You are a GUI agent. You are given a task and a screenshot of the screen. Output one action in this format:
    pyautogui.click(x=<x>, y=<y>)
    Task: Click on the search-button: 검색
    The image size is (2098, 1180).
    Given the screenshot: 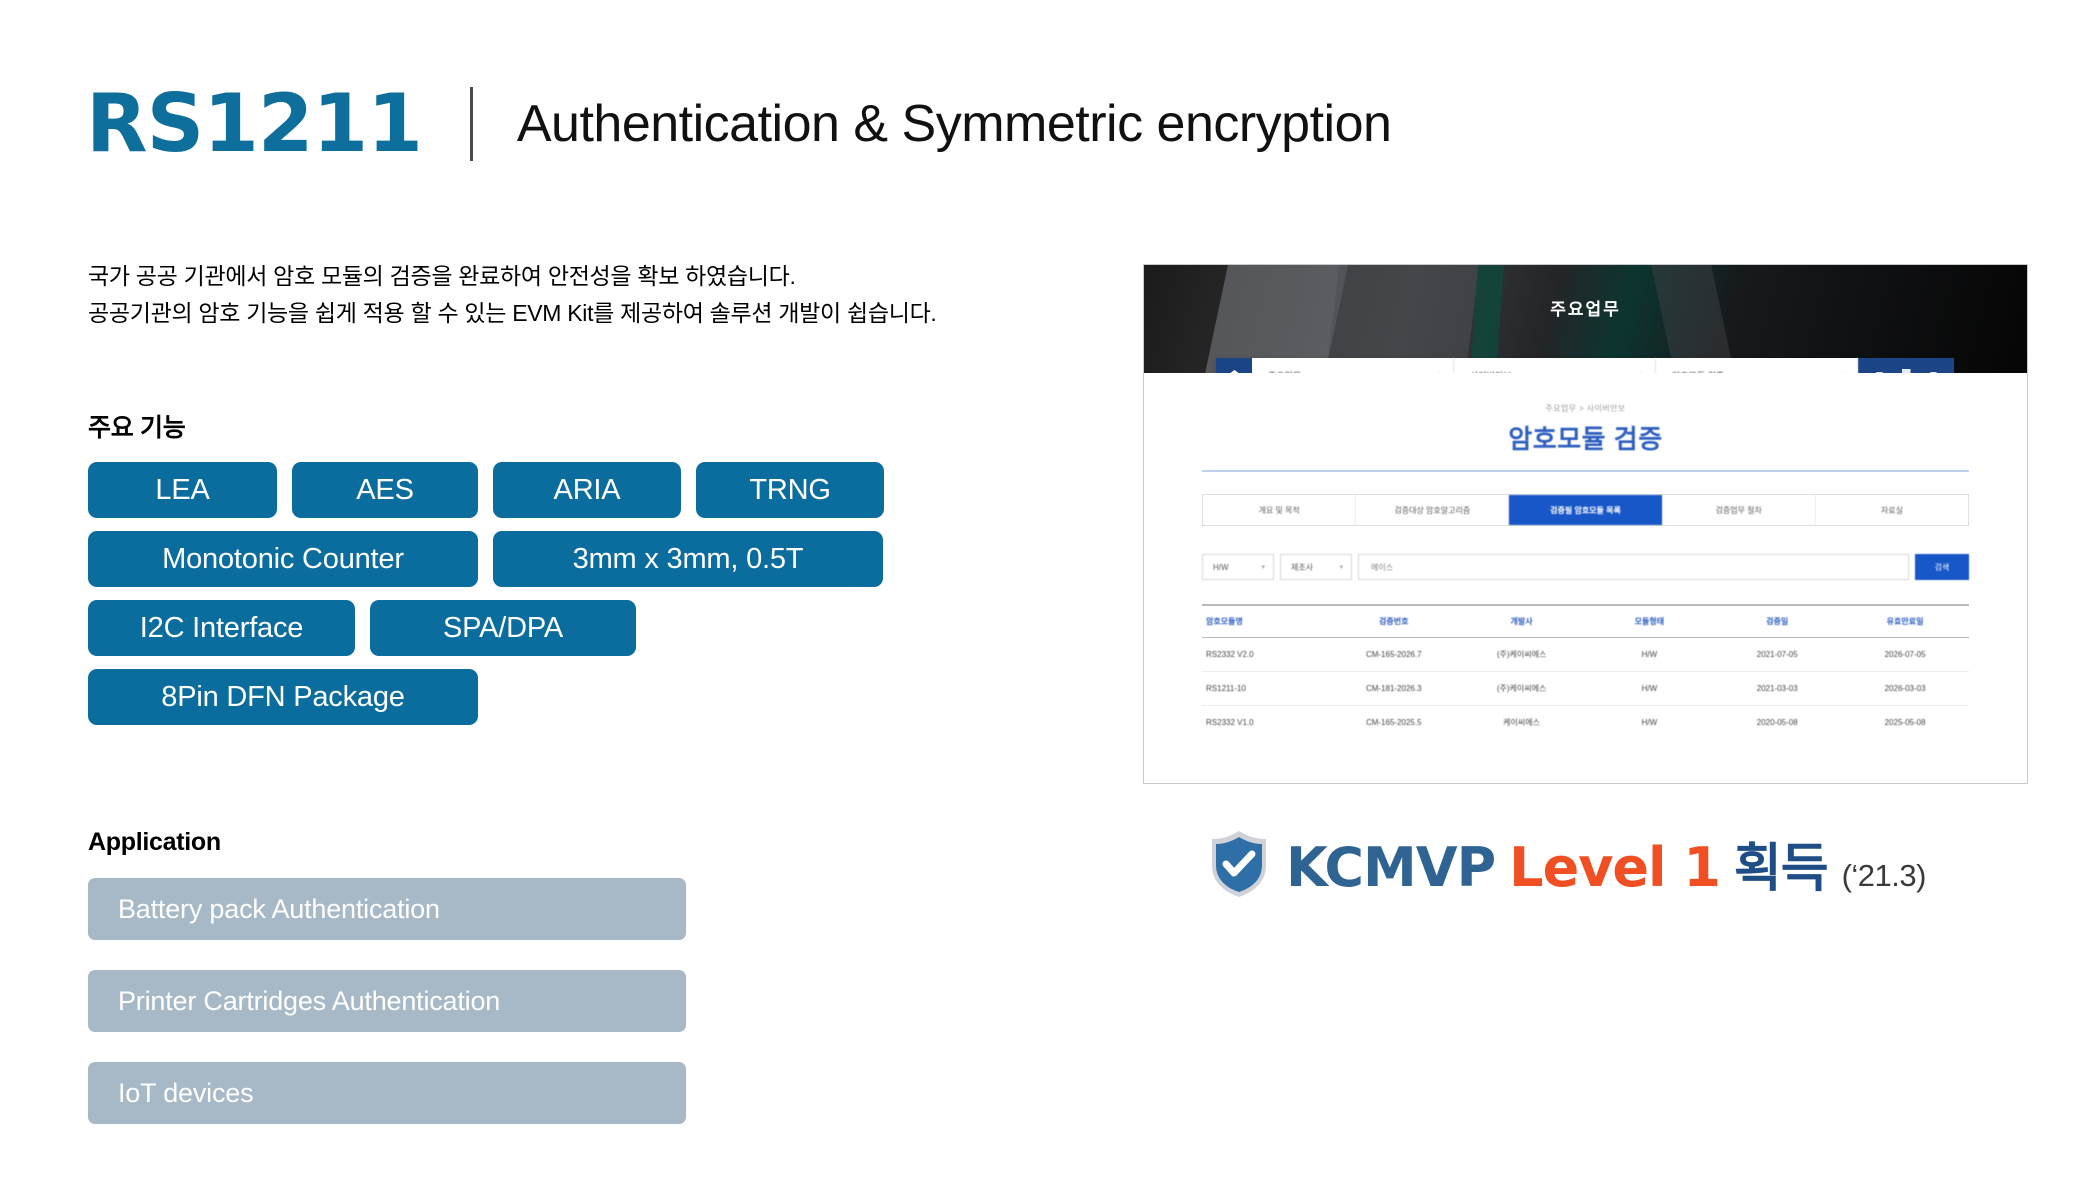 What is the action you would take?
    pyautogui.click(x=1942, y=567)
    